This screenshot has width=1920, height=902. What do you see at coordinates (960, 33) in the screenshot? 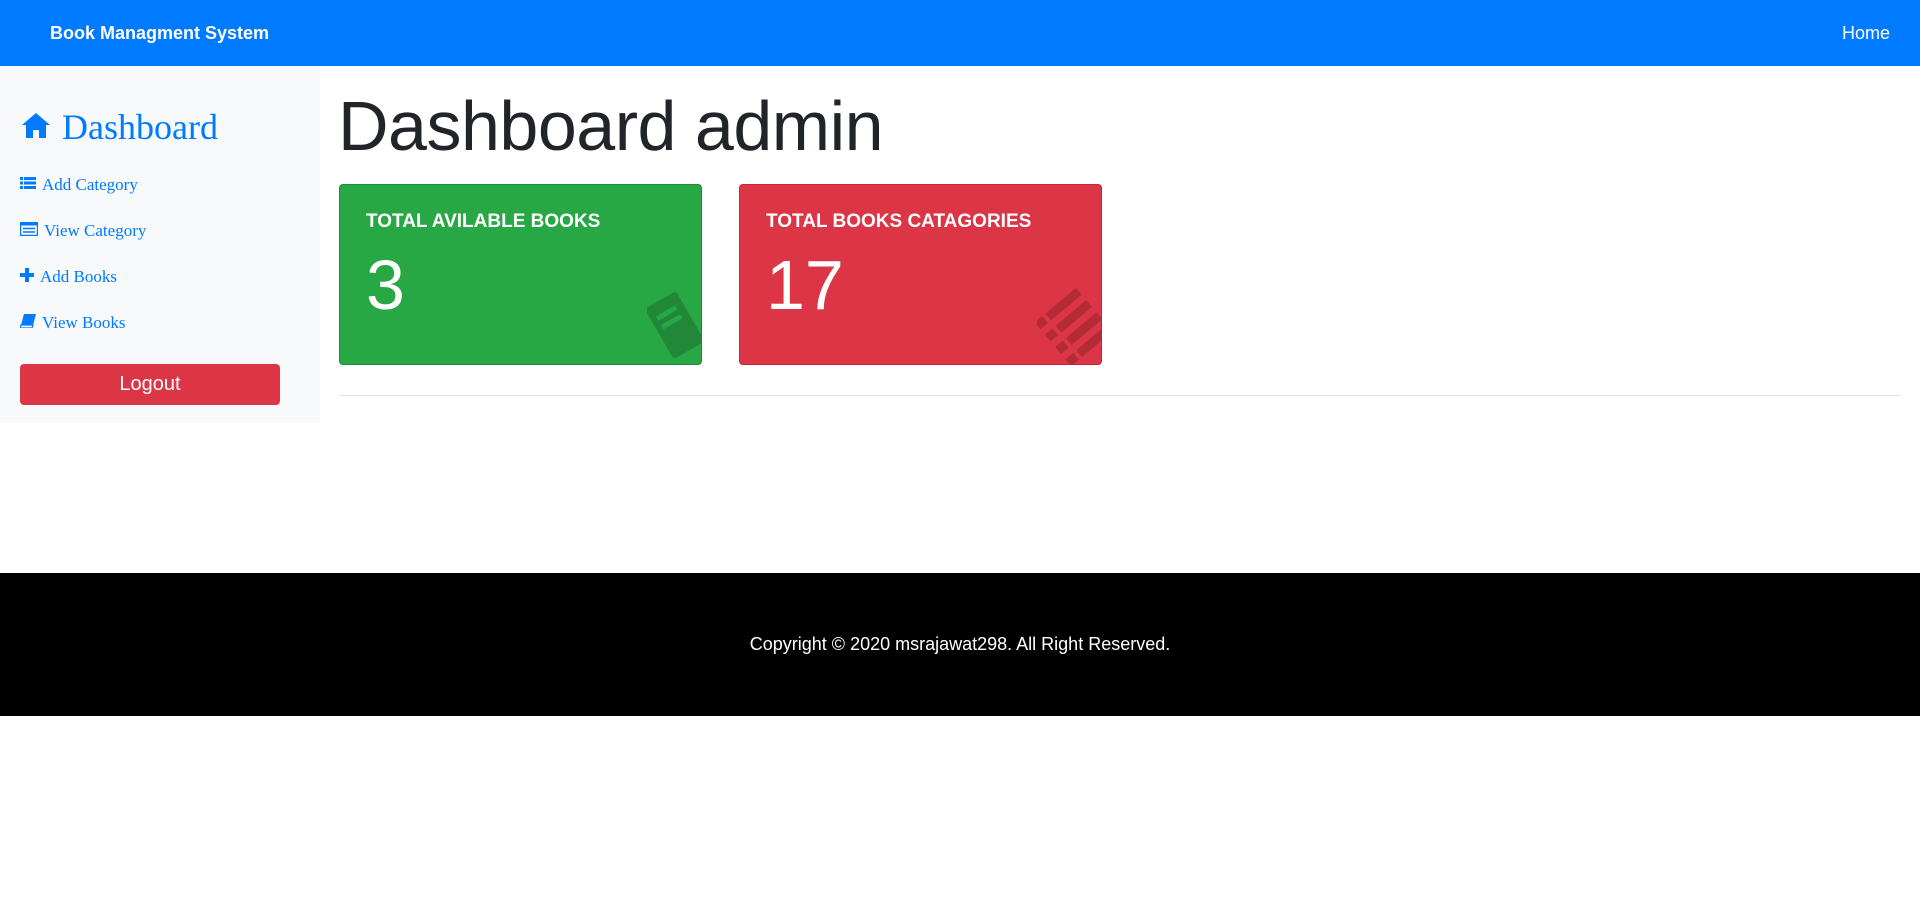
I see `top-navbar: Book Managment System Home` at bounding box center [960, 33].